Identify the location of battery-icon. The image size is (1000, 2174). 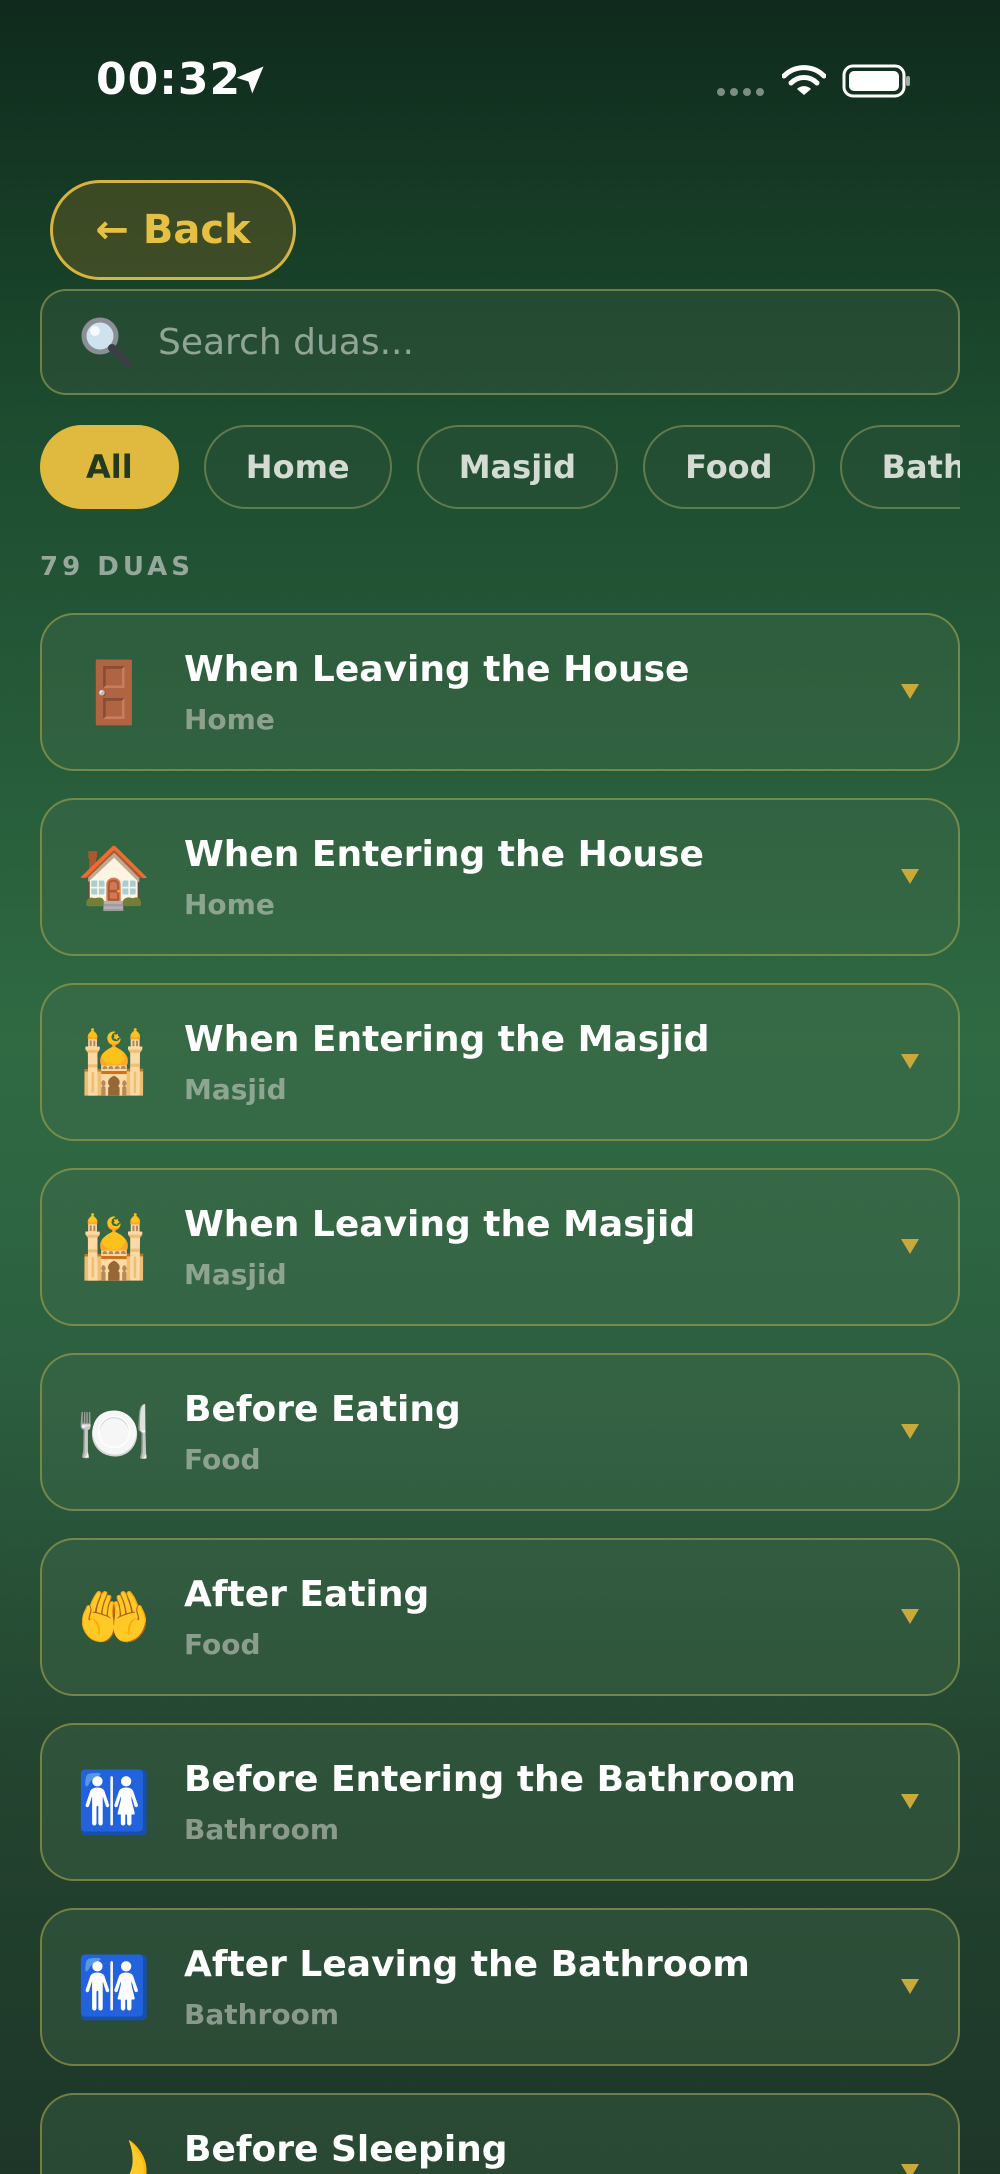
(876, 81).